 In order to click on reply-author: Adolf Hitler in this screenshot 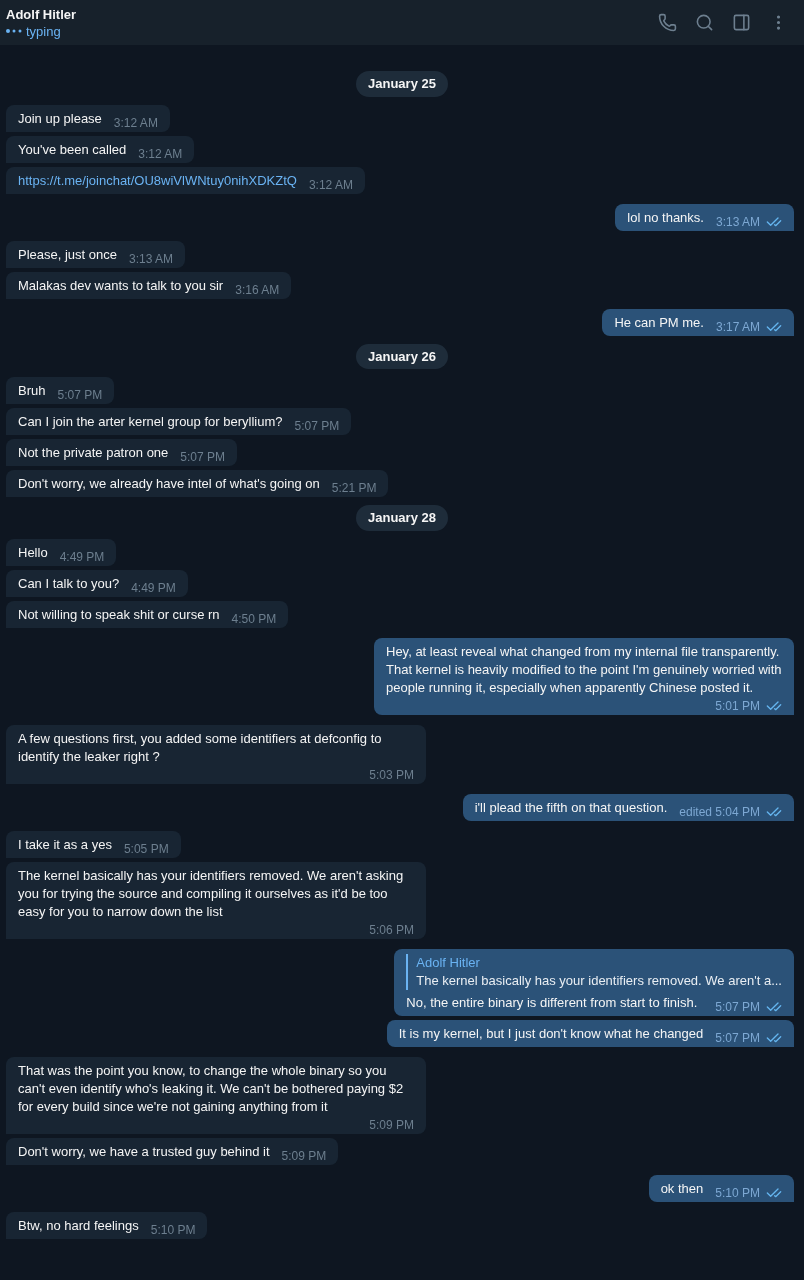, I will do `click(448, 962)`.